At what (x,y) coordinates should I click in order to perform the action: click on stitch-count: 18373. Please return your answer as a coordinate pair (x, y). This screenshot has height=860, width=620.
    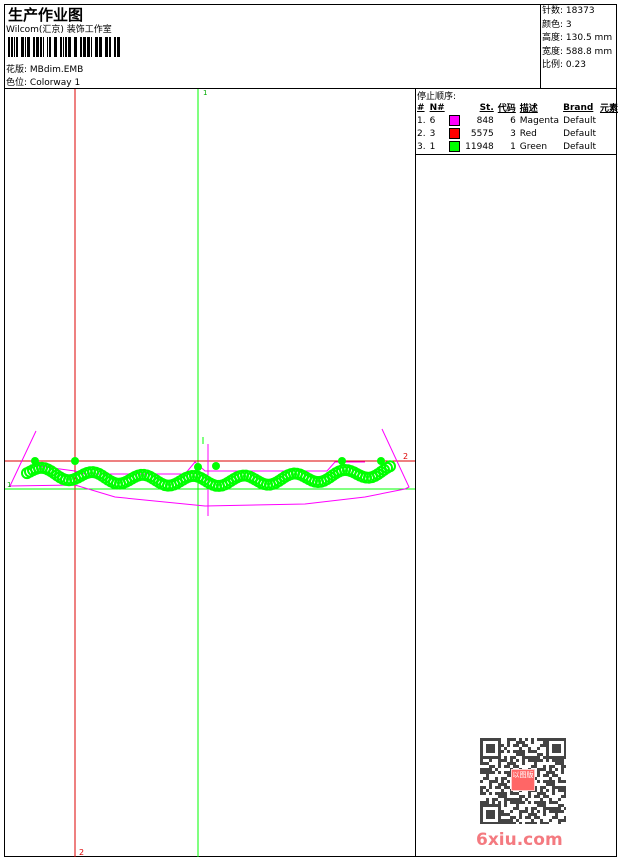
    Looking at the image, I should click on (580, 11).